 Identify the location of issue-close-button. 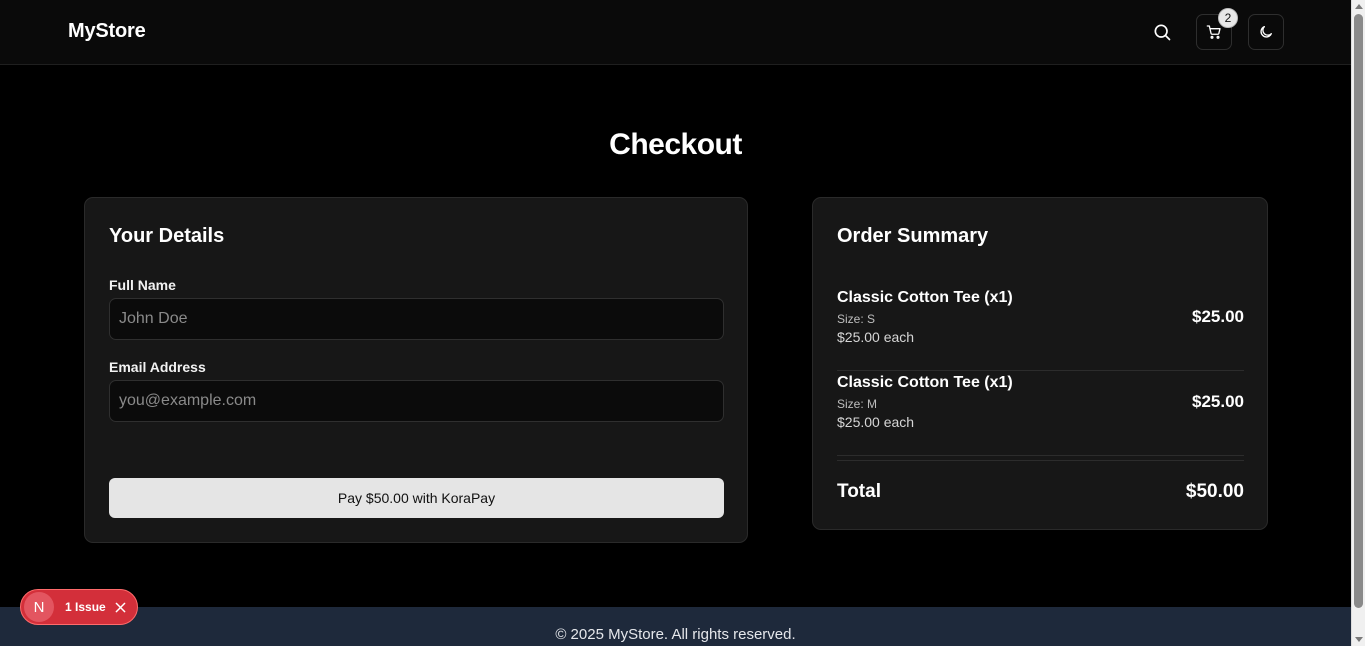
(121, 607).